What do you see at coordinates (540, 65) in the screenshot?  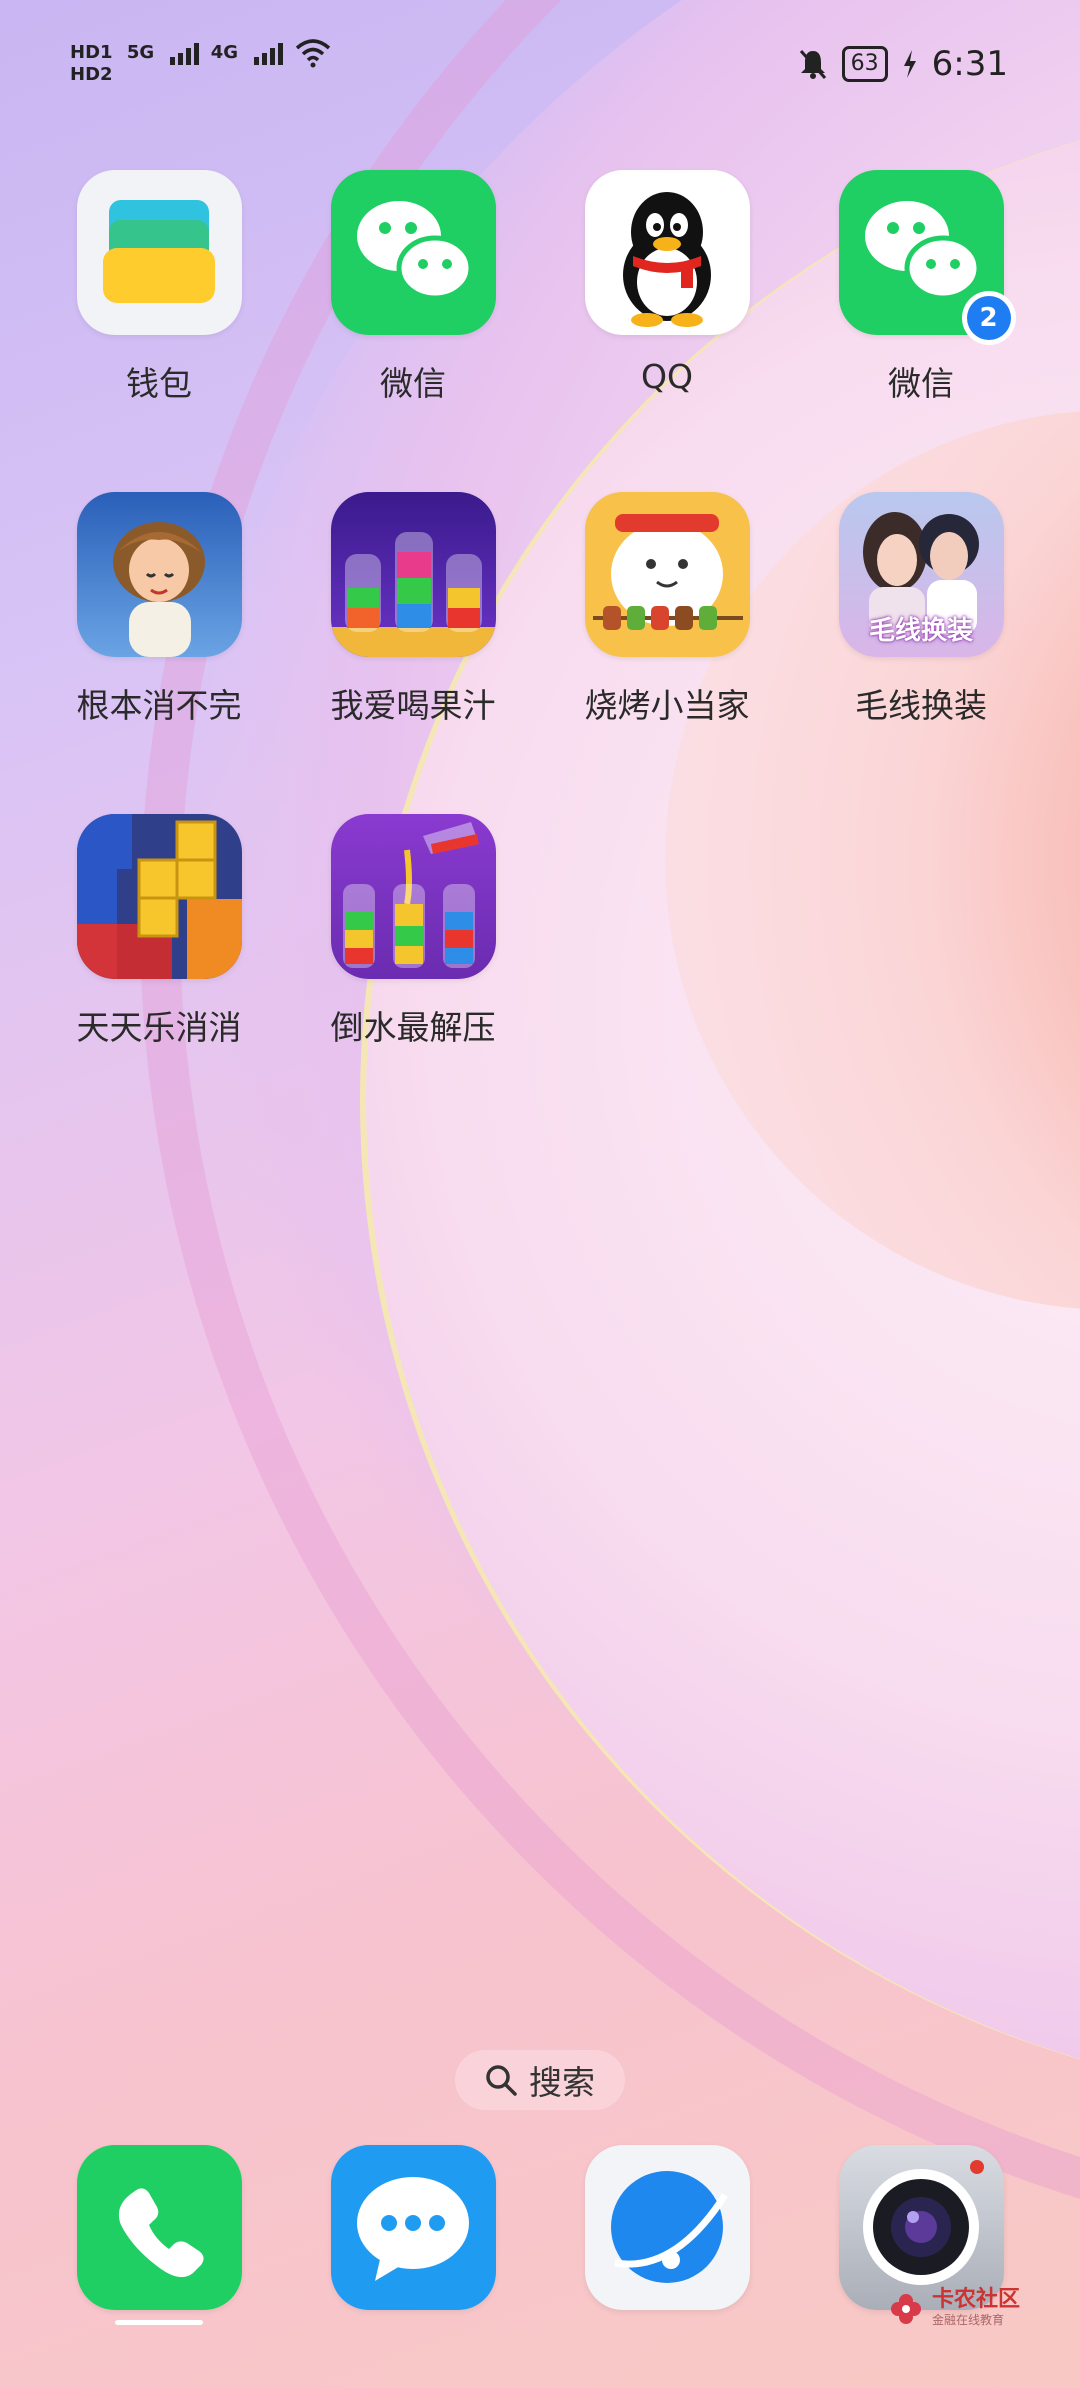 I see `status-bar: HD1 5G 4G HD2 63 6:31` at bounding box center [540, 65].